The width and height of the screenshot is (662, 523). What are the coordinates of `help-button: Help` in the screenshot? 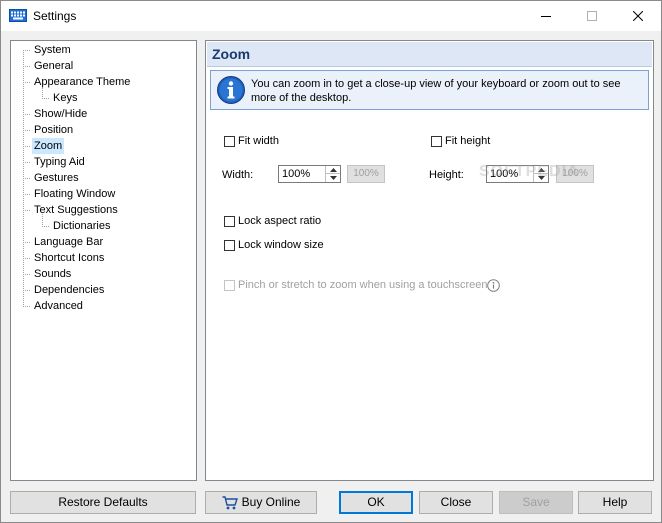 It's located at (615, 502).